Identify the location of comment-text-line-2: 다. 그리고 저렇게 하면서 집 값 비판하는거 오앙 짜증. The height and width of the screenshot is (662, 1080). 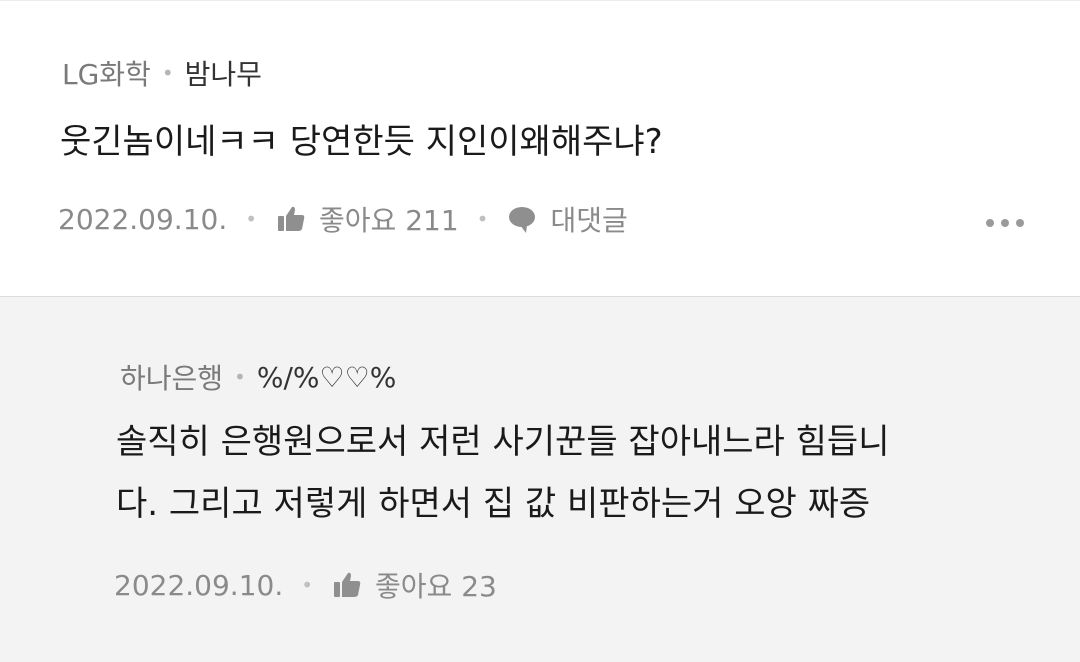
(493, 504).